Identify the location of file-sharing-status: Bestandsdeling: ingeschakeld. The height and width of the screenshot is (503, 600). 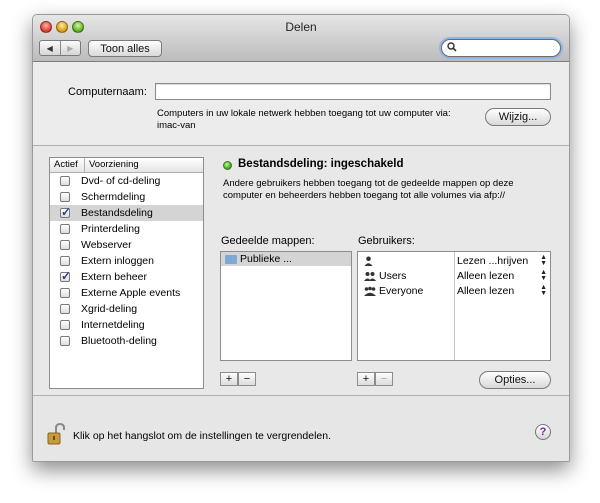
(321, 164).